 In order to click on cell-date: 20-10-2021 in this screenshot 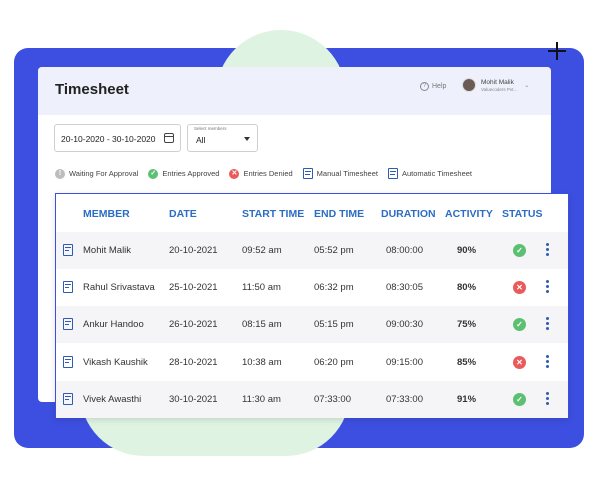, I will do `click(193, 250)`.